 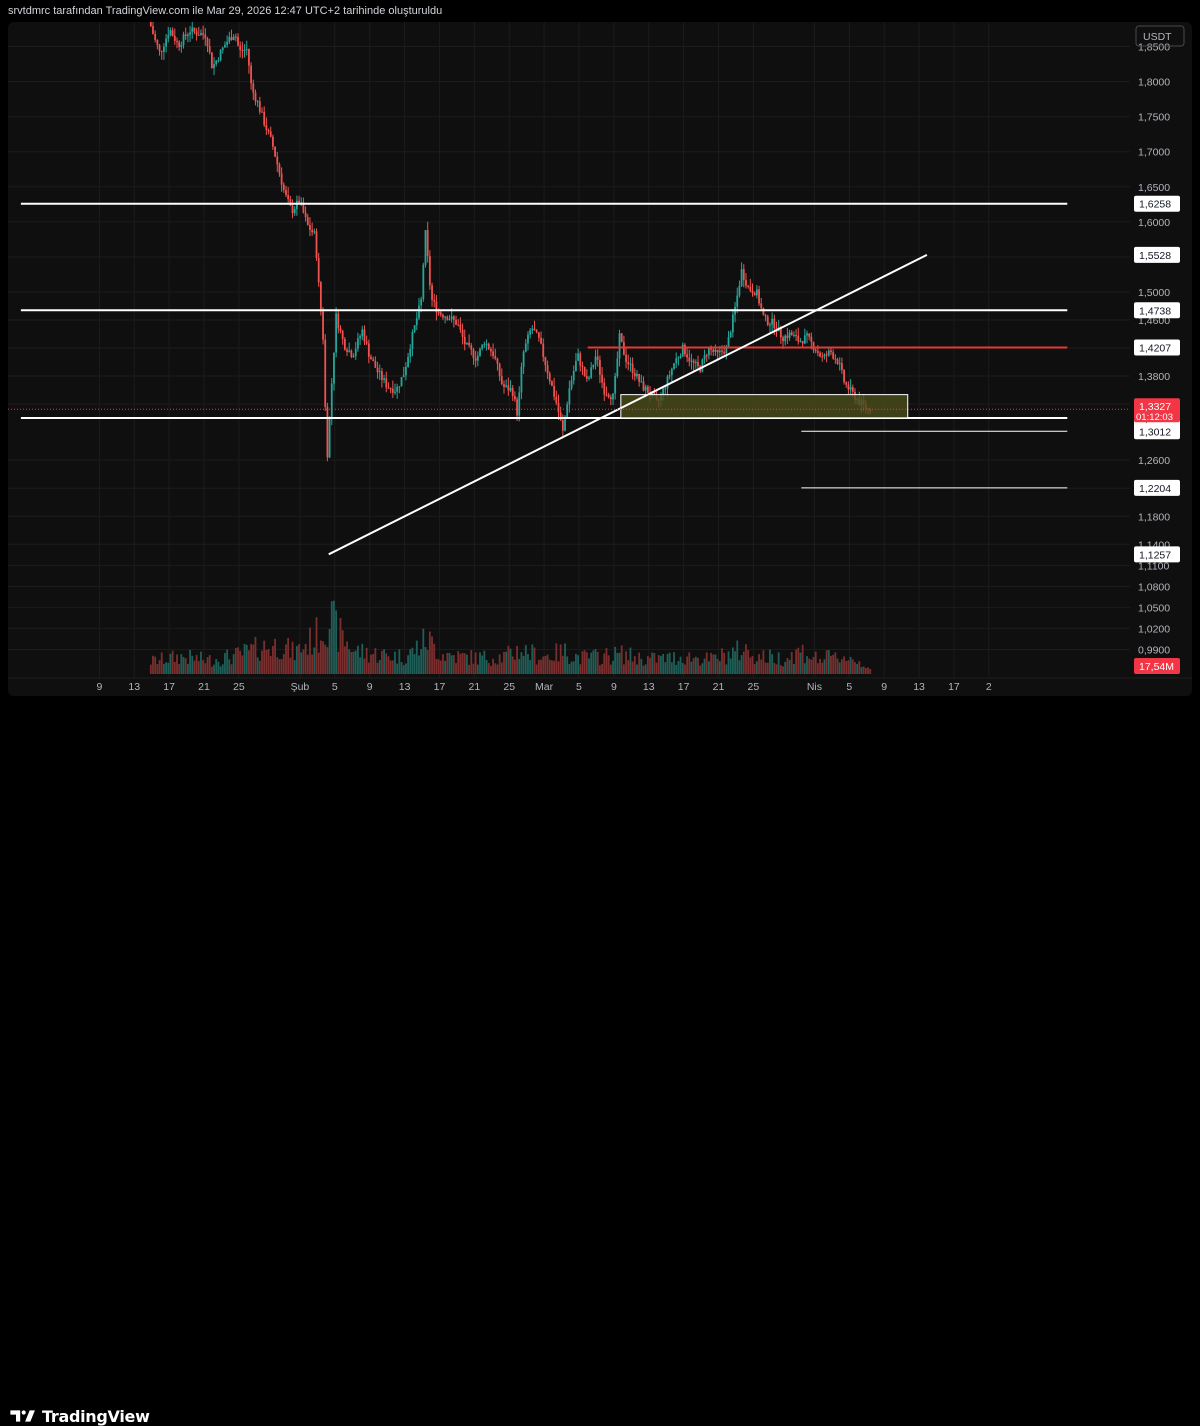 What do you see at coordinates (1155, 256) in the screenshot?
I see `level-price-label: 1,5528` at bounding box center [1155, 256].